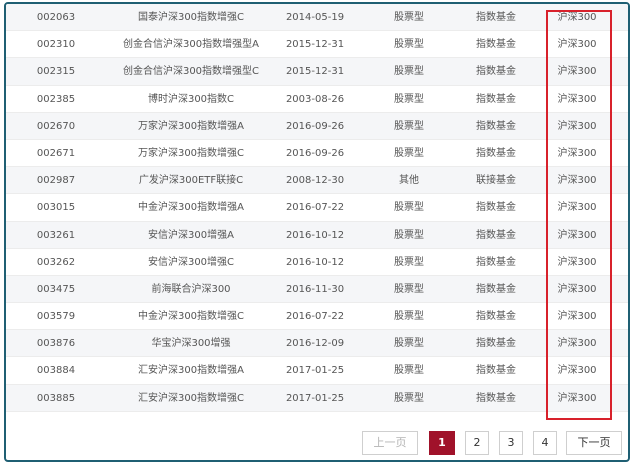 The image size is (640, 469). What do you see at coordinates (56, 72) in the screenshot?
I see `fund-code-cell: 002315` at bounding box center [56, 72].